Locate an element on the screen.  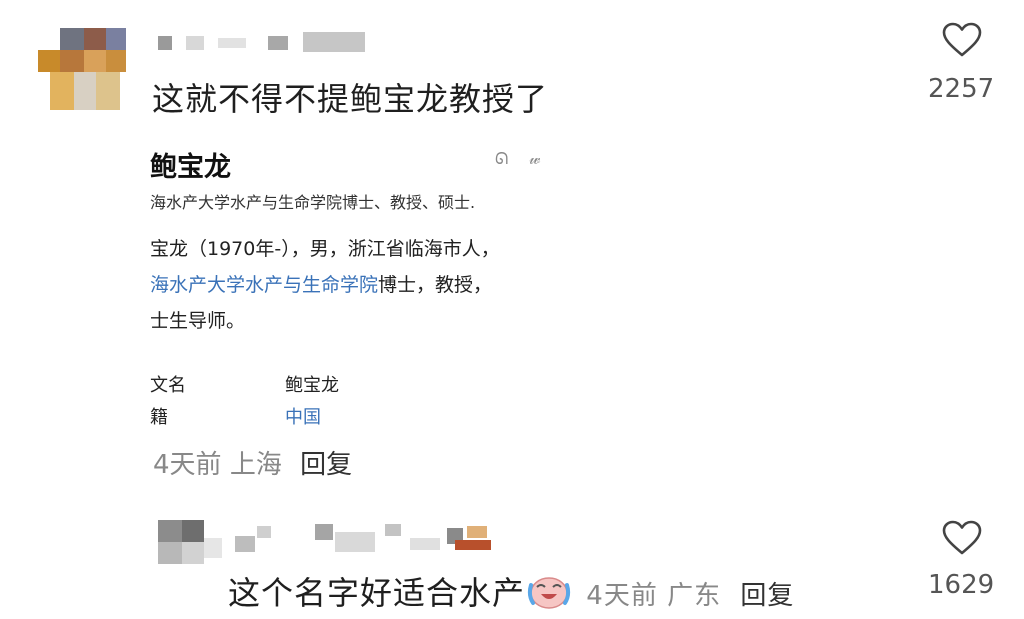
comment-text: 这就不得不提鲍宝龙教授了 is located at coordinates (350, 99).